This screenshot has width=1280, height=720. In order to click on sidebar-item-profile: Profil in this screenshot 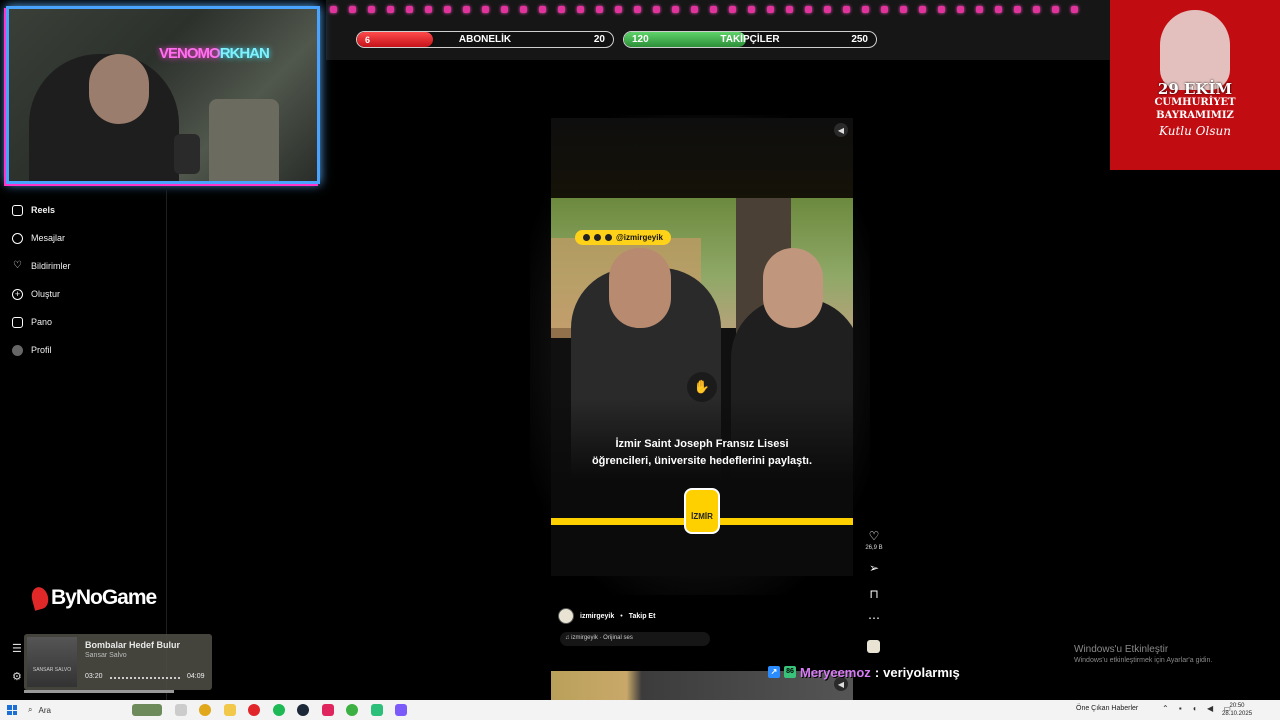, I will do `click(32, 350)`.